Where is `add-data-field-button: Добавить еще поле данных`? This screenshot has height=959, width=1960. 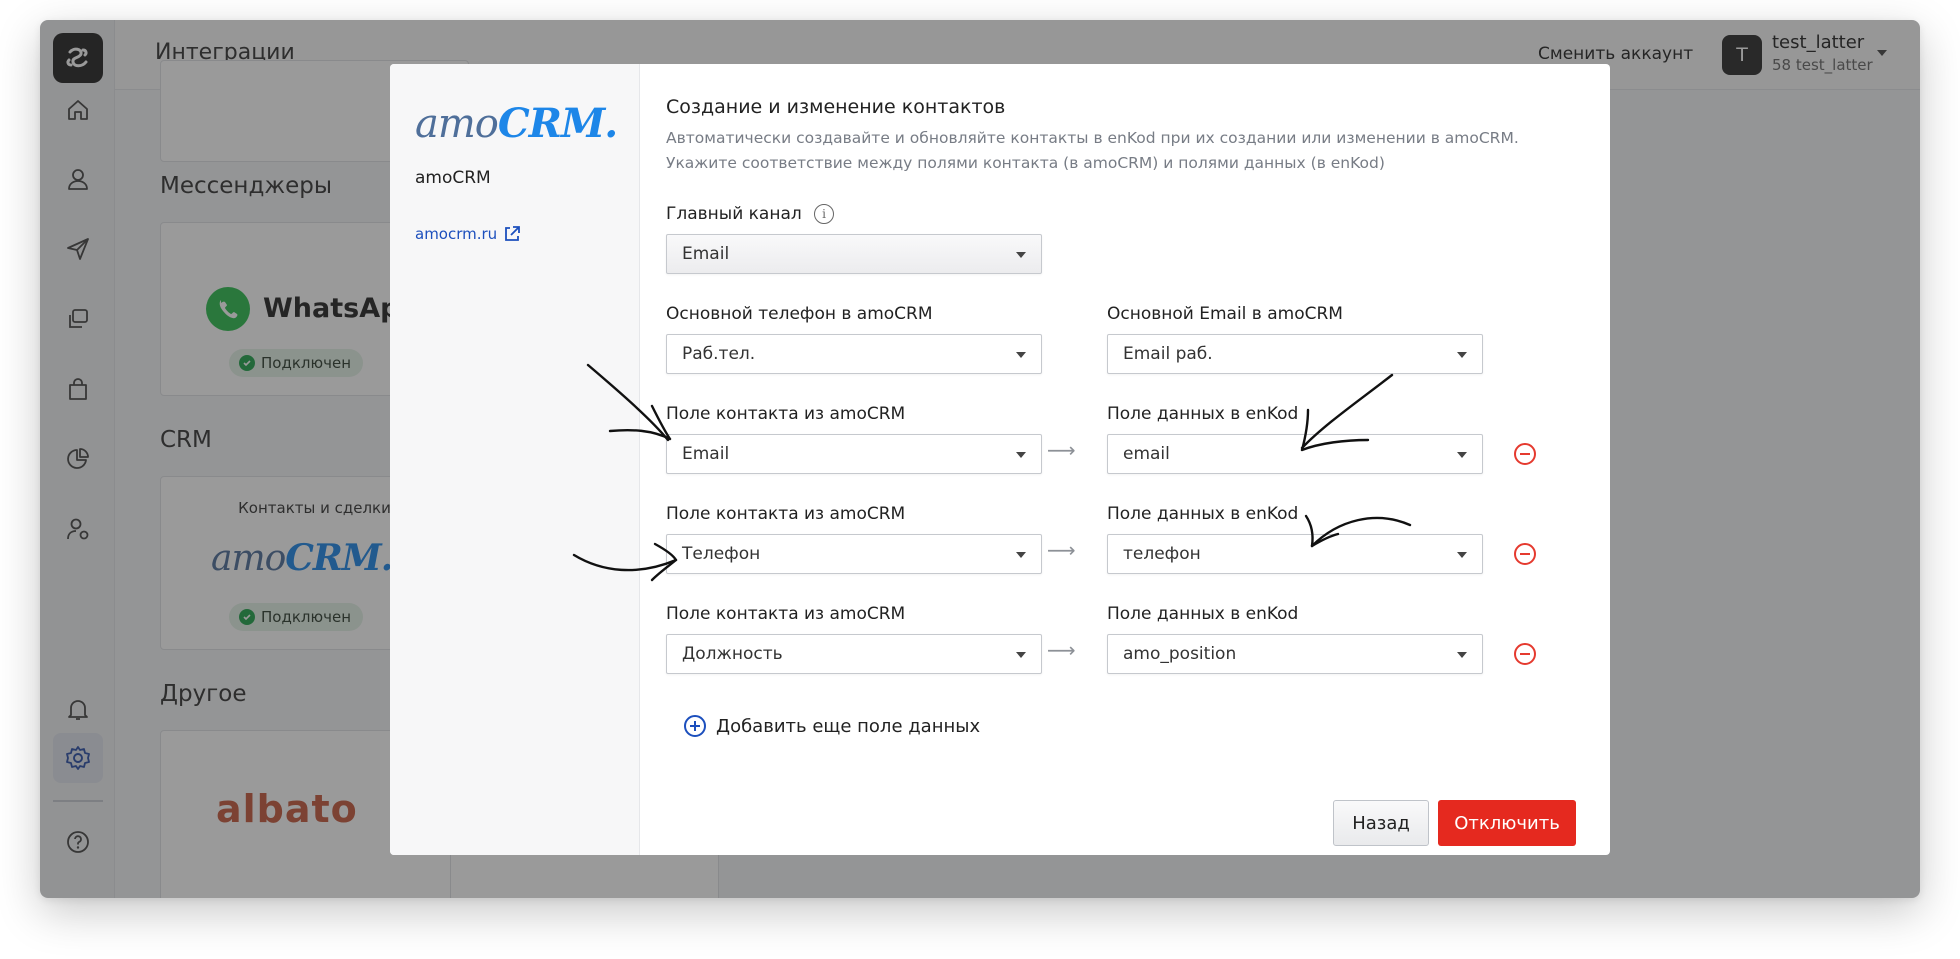 add-data-field-button: Добавить еще поле данных is located at coordinates (832, 726).